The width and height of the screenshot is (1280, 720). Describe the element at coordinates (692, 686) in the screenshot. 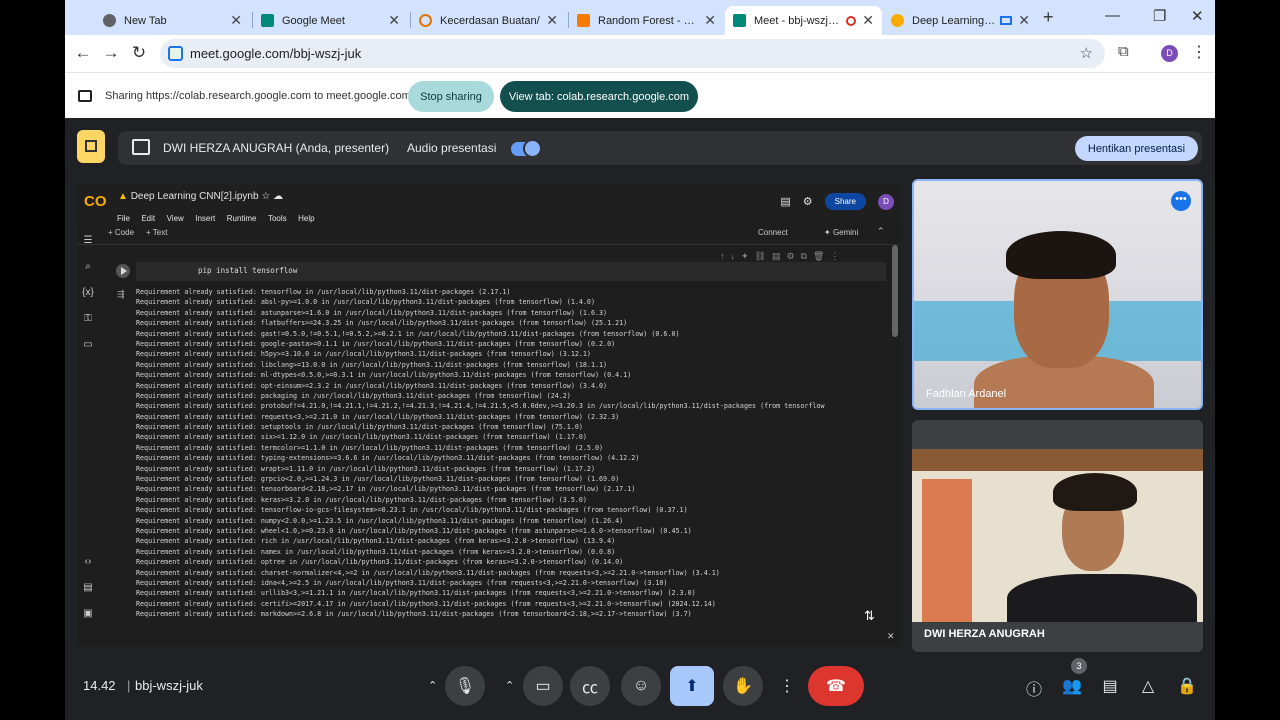

I see `present-button: ⬆` at that location.